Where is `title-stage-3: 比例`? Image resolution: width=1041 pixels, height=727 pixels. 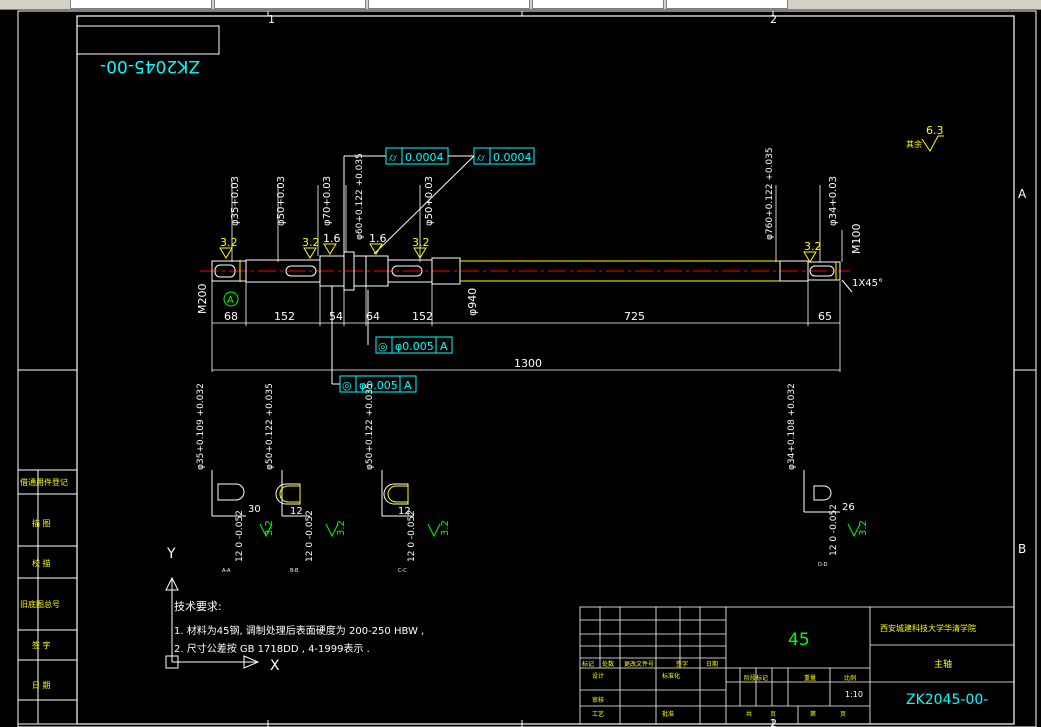
title-stage-3: 比例 is located at coordinates (850, 678).